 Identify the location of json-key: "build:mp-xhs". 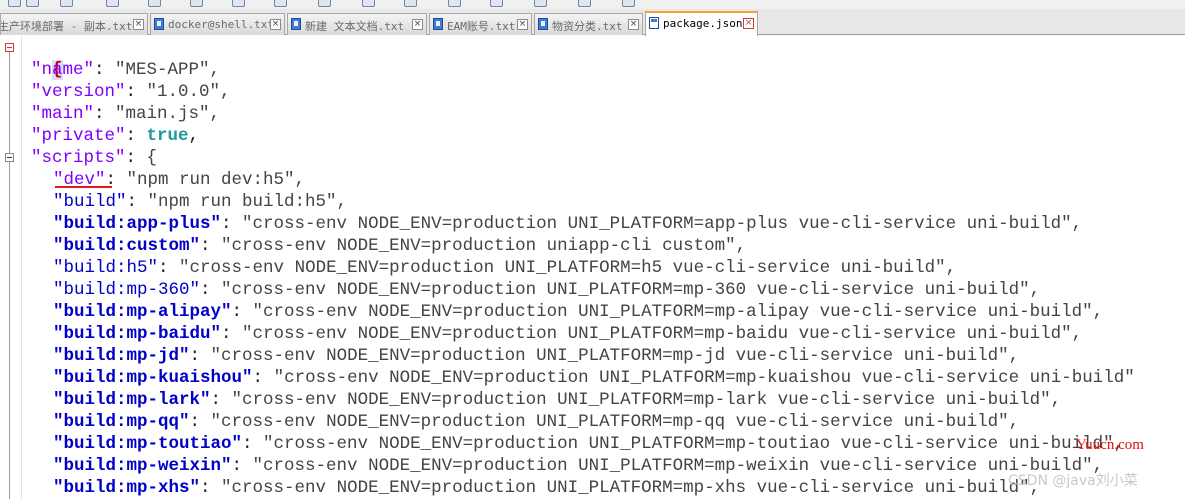
(127, 488).